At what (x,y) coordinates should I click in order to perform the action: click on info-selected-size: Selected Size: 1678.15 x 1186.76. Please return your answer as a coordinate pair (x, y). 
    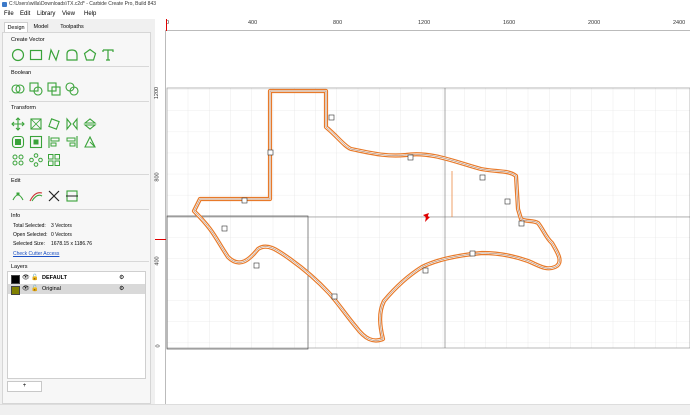
    Looking at the image, I should click on (52, 244).